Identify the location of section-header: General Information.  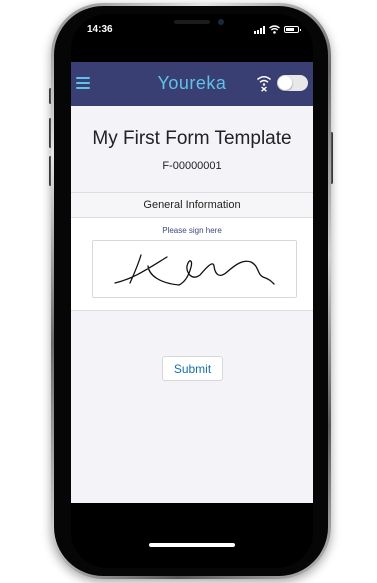
(192, 205).